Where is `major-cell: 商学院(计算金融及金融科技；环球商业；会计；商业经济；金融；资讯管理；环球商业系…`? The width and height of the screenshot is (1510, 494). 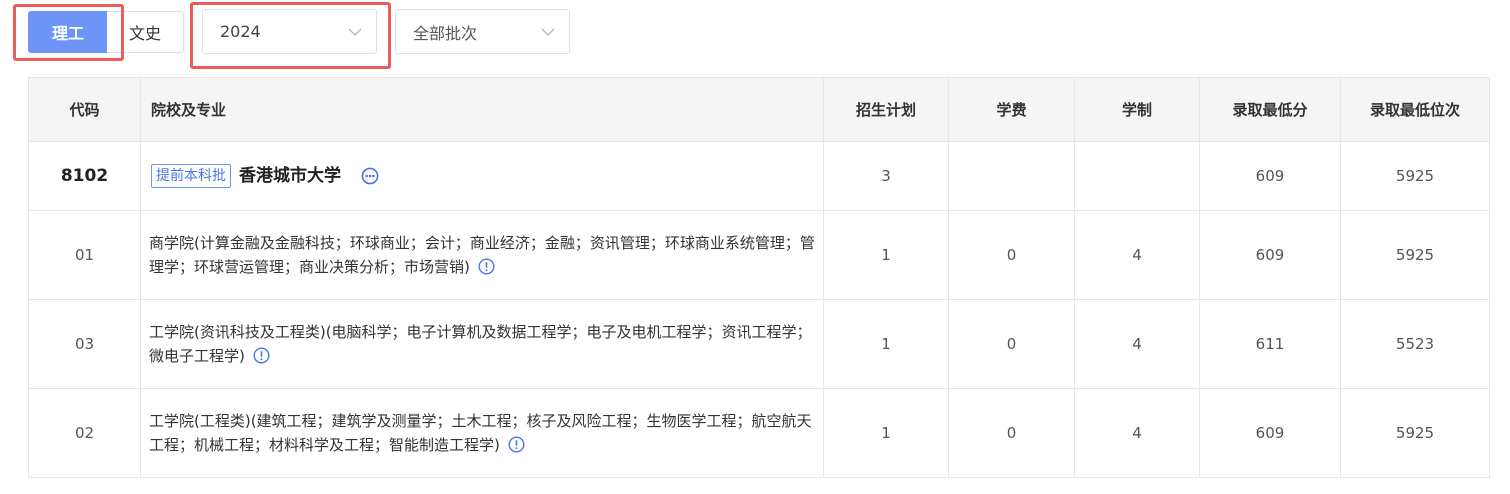
major-cell: 商学院(计算金融及金融科技；环球商业；会计；商业经济；金融；资讯管理；环球商业系… is located at coordinates (482, 255).